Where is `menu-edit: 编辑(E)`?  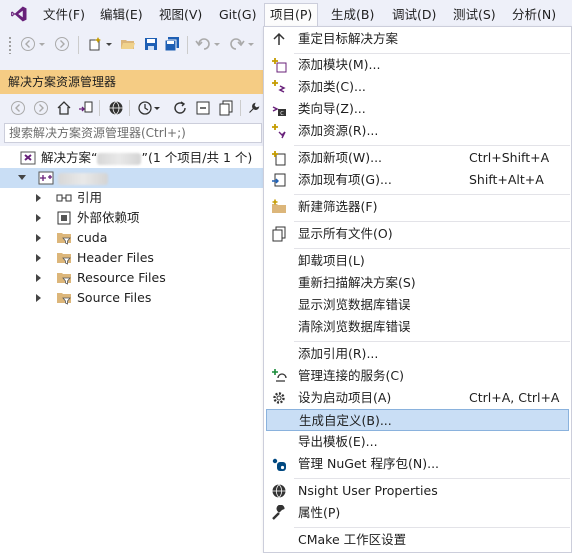 menu-edit: 编辑(E) is located at coordinates (121, 14).